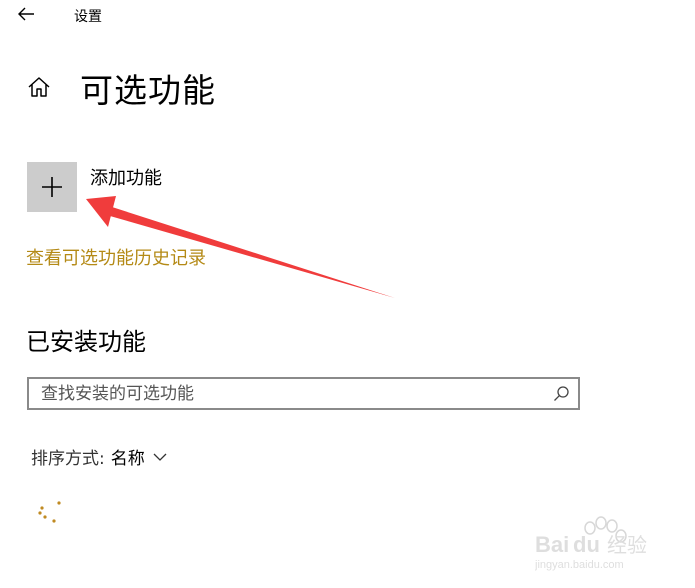  Describe the element at coordinates (586, 544) in the screenshot. I see `svg-text: du` at that location.